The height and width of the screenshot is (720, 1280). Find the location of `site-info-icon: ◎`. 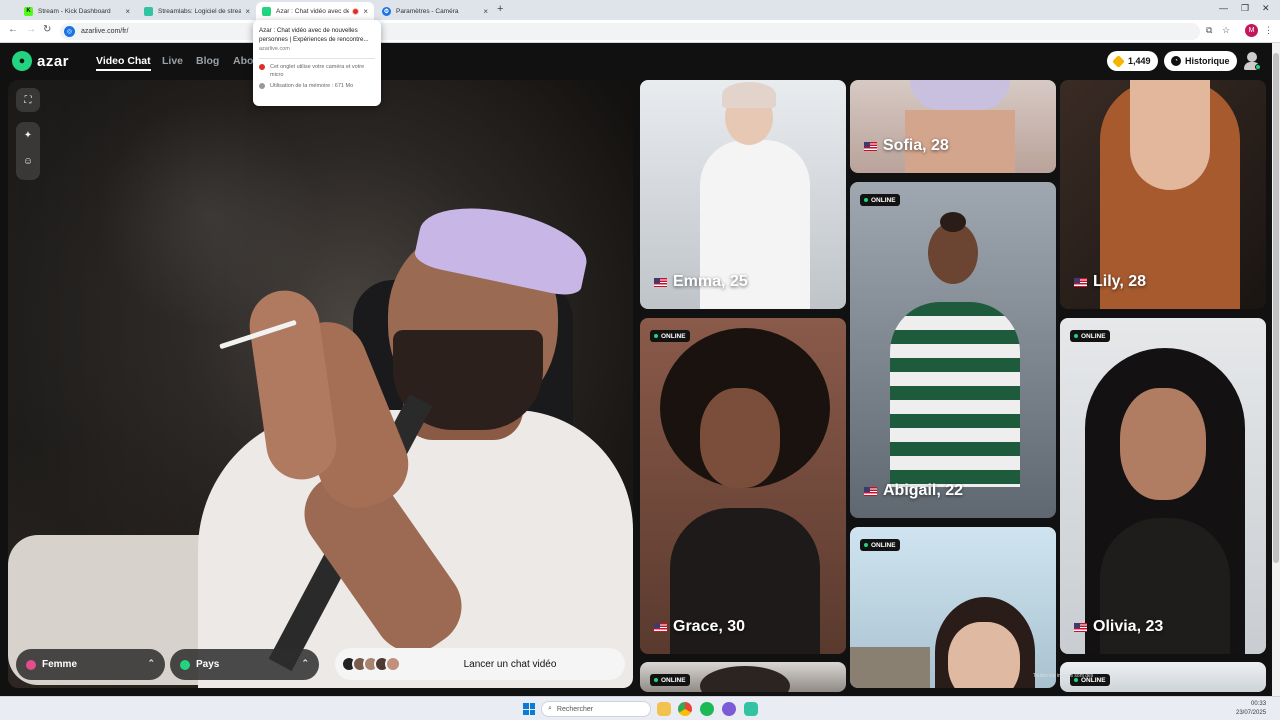

site-info-icon: ◎ is located at coordinates (69, 31).